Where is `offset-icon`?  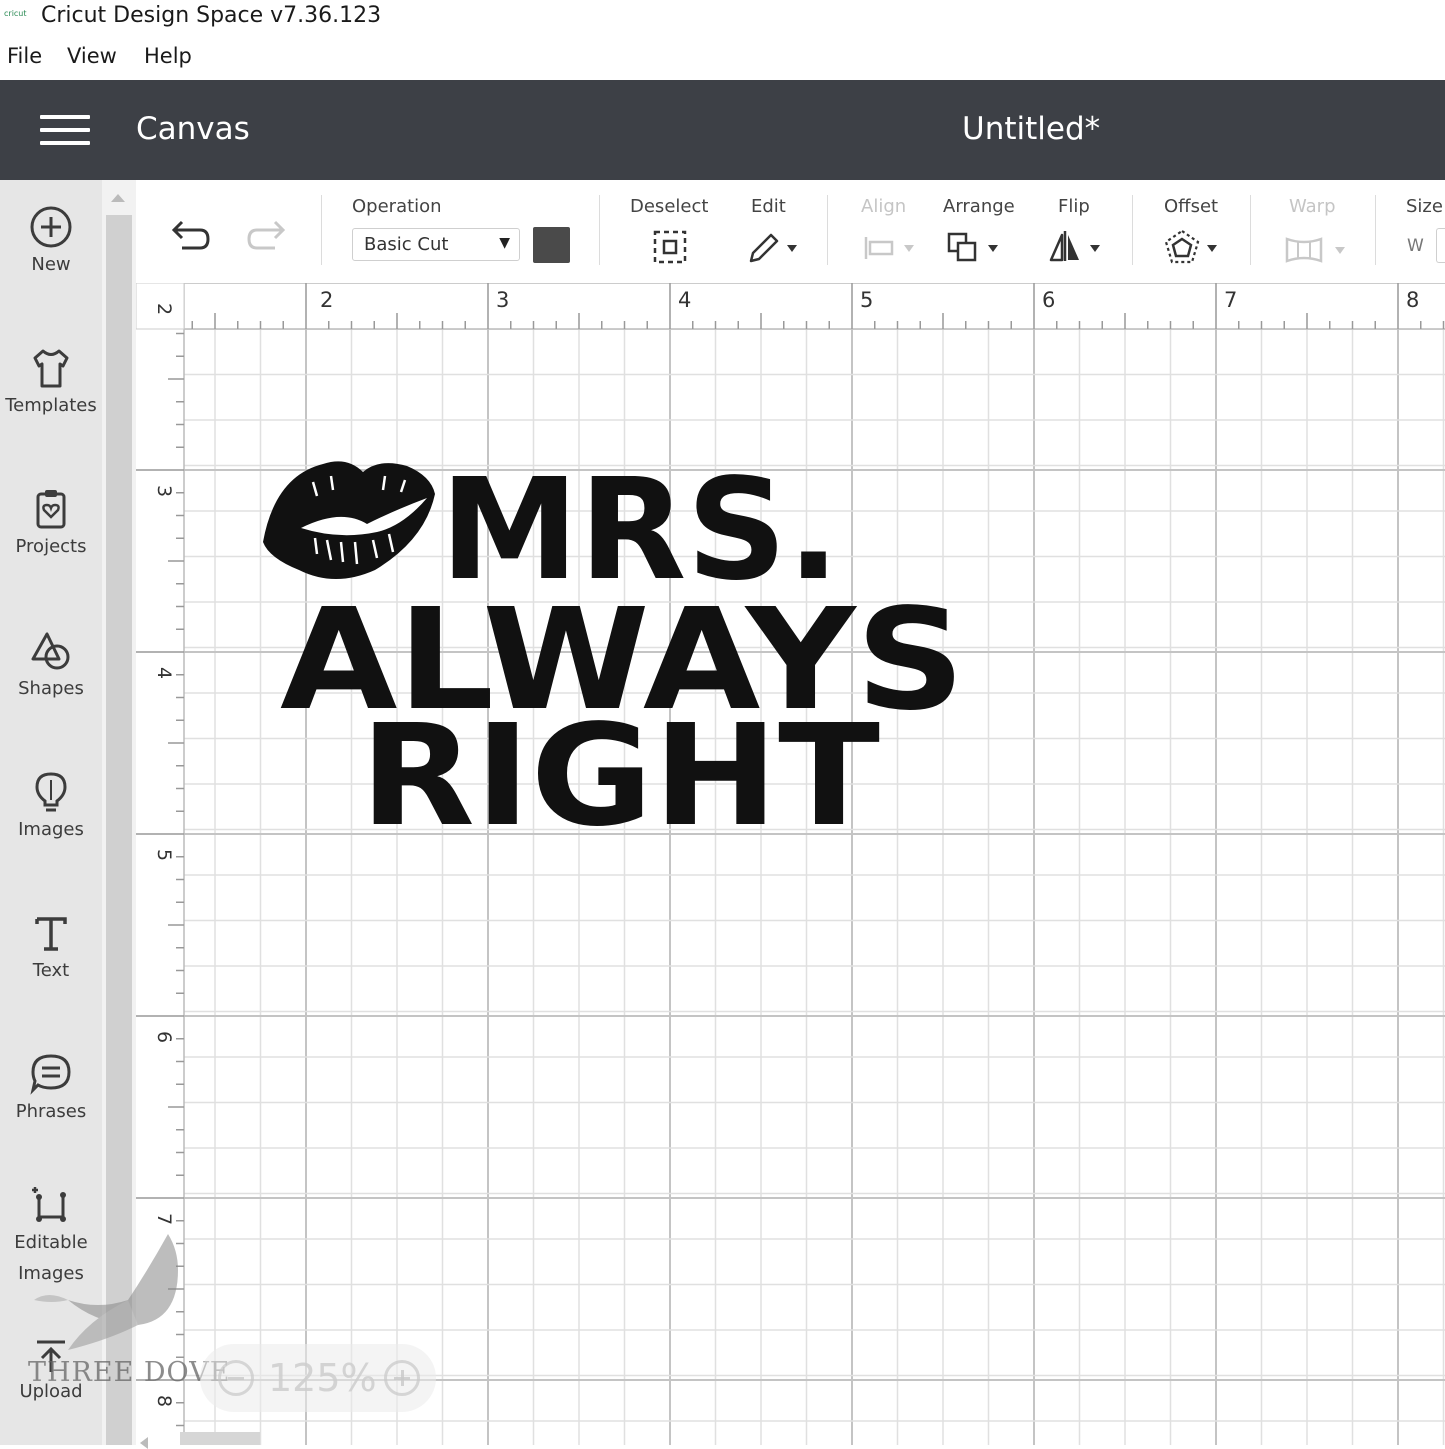 offset-icon is located at coordinates (1193, 247).